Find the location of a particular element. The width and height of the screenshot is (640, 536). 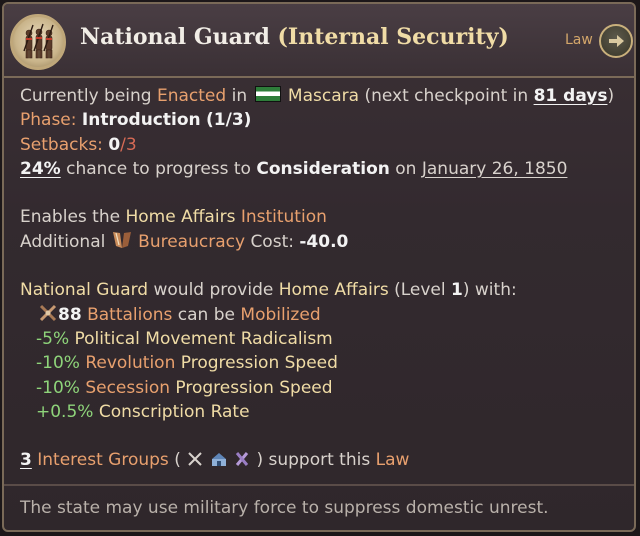

battalions-word: Battalions is located at coordinates (129, 315).